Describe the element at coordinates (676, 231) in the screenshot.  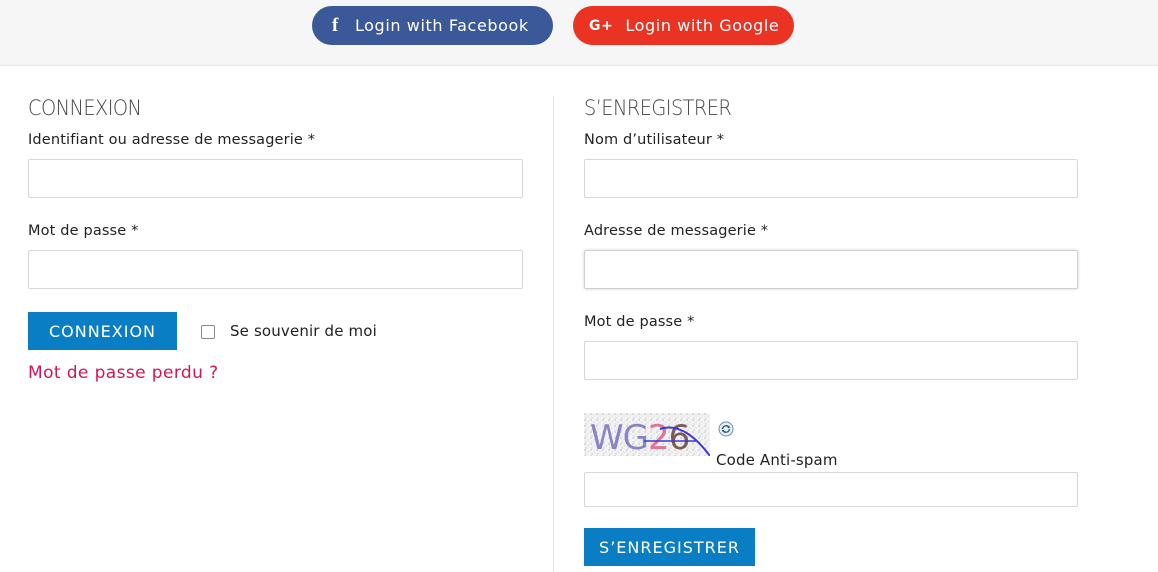
I see `register-email-label: Adresse de messagerie *` at that location.